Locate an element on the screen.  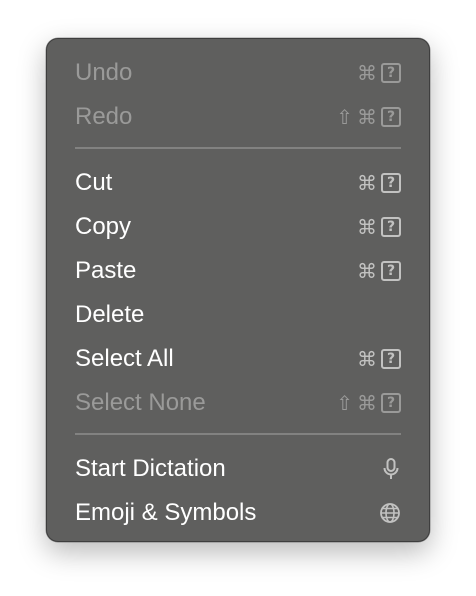
menu-item-label: Paste is located at coordinates (106, 270).